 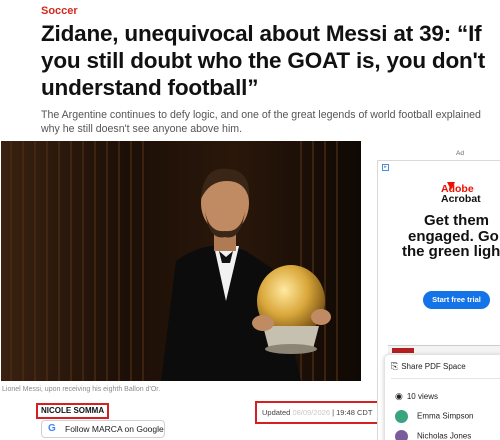 I want to click on updated-timestamp: Updated 08/09/2026 | 19:48 CDT, so click(x=317, y=412).